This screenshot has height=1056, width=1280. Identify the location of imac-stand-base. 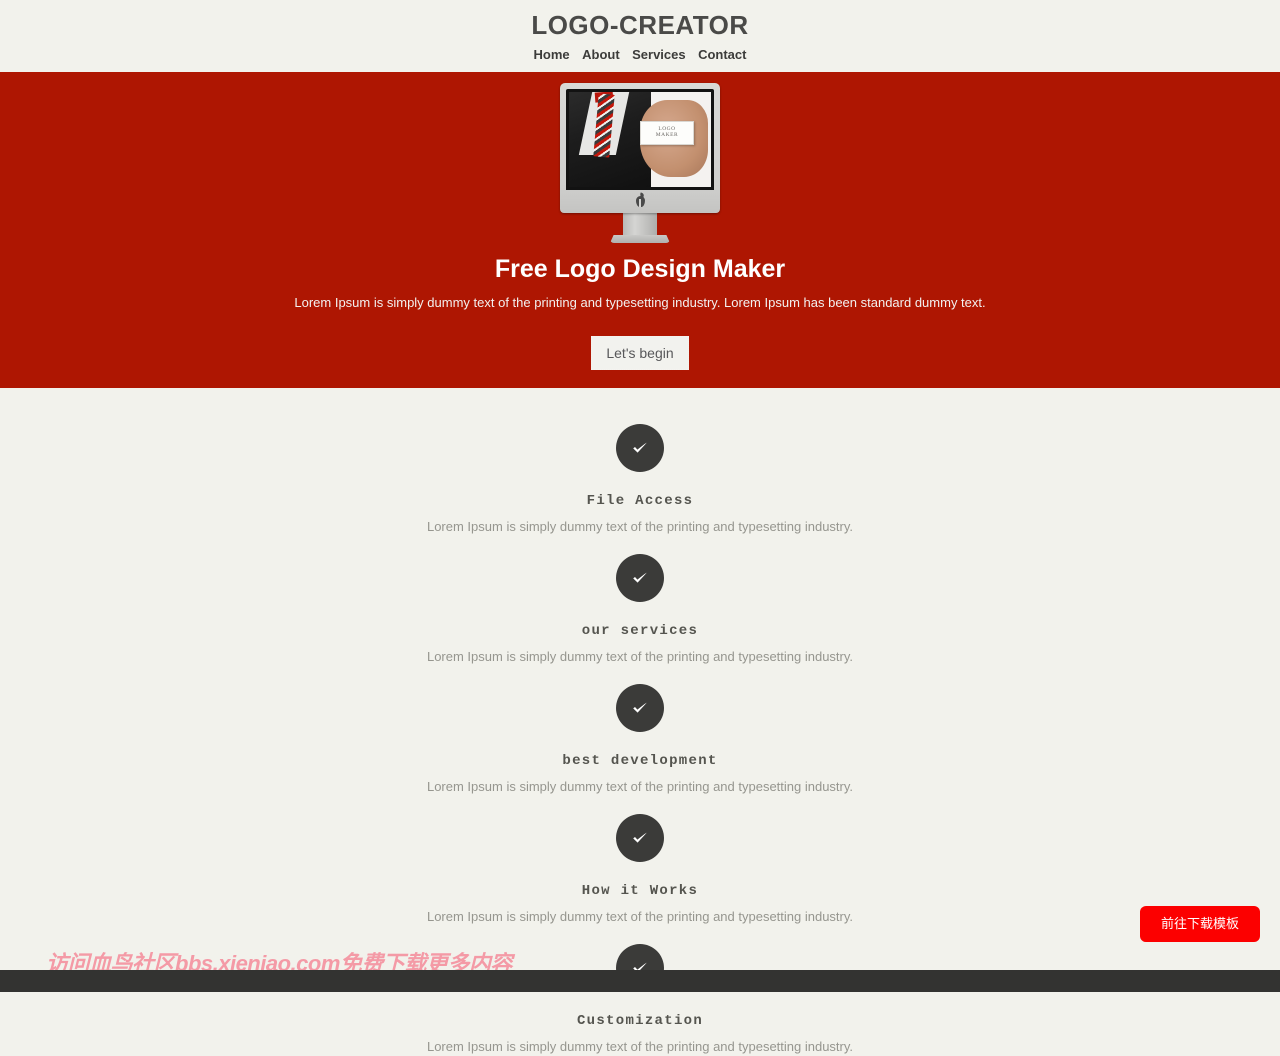
(640, 239).